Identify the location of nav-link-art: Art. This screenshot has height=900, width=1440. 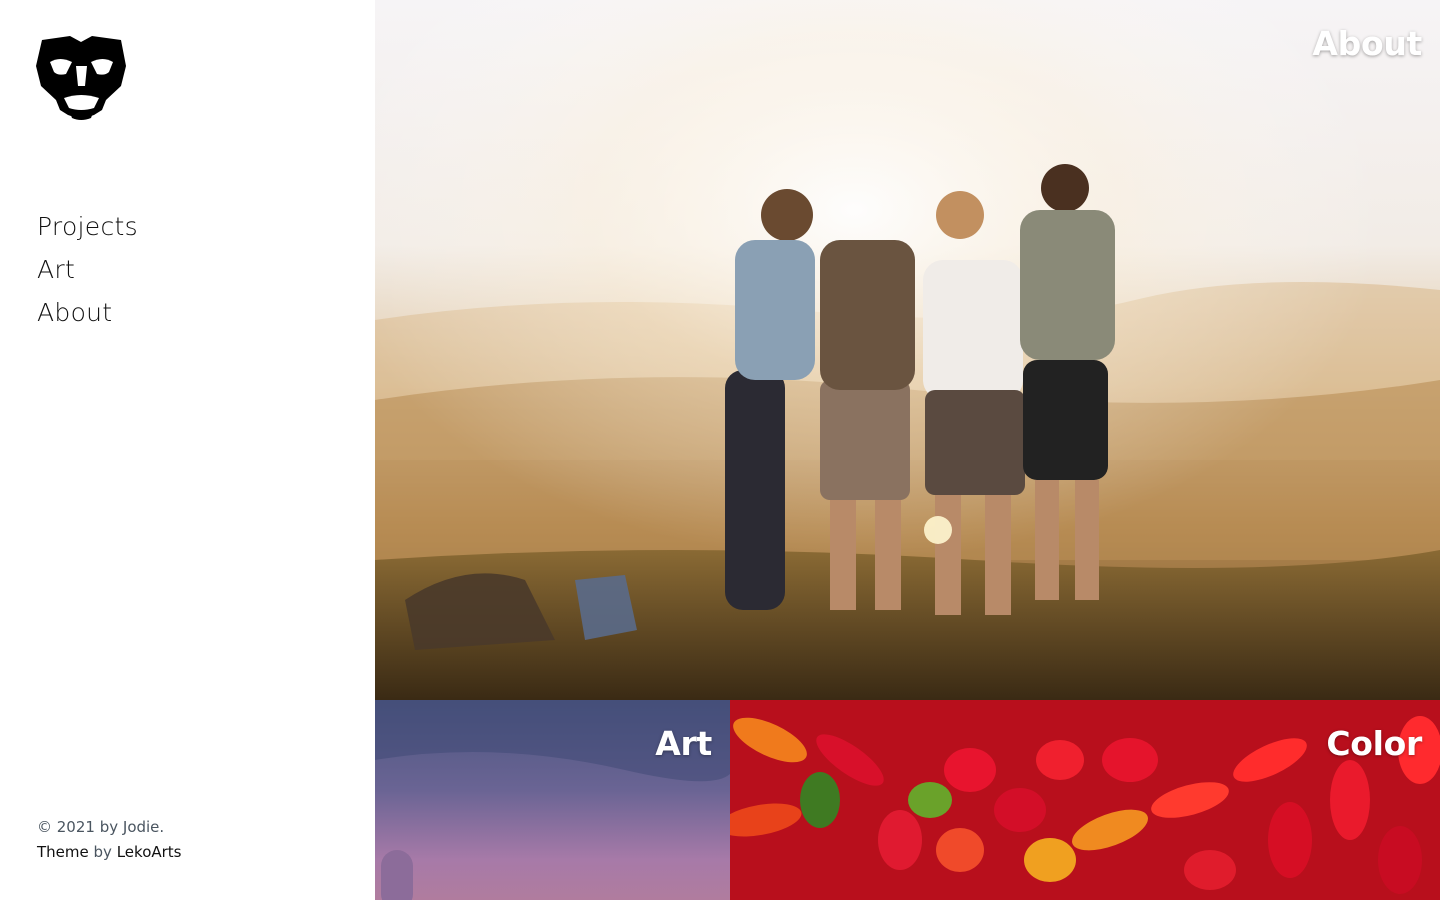
(56, 269).